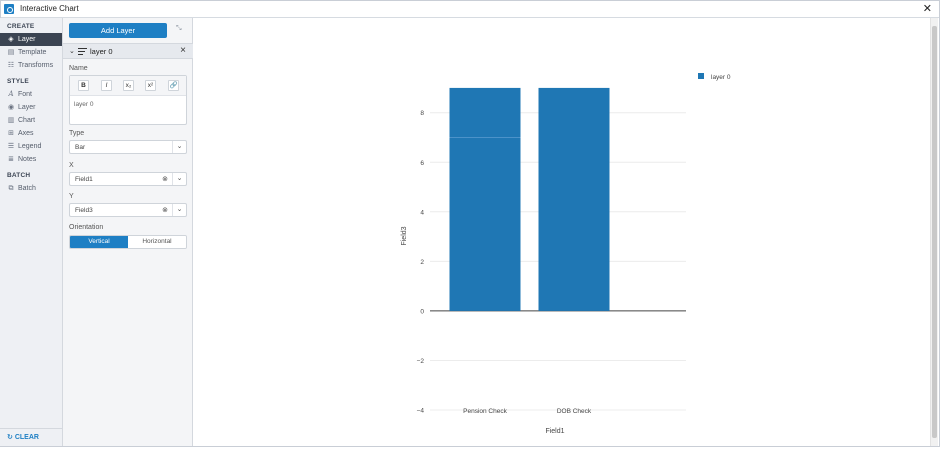  Describe the element at coordinates (927, 8) in the screenshot. I see `close-icon: ✕` at that location.